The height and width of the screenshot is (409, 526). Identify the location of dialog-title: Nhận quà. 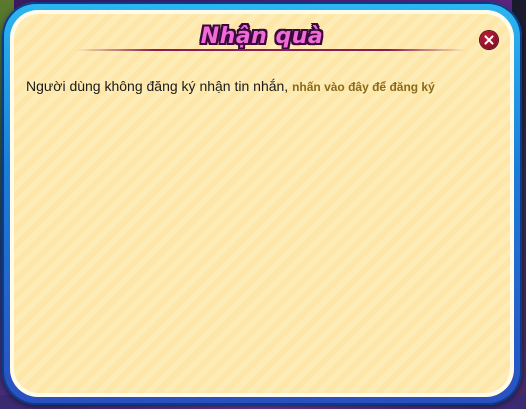
(262, 36).